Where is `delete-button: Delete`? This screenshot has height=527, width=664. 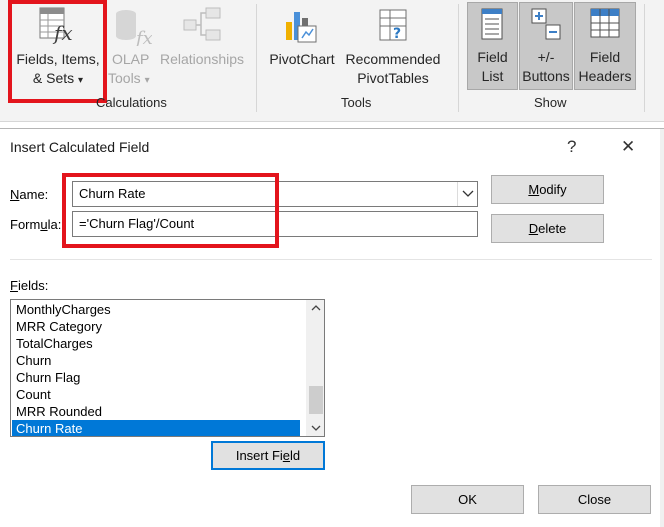
delete-button: Delete is located at coordinates (547, 228).